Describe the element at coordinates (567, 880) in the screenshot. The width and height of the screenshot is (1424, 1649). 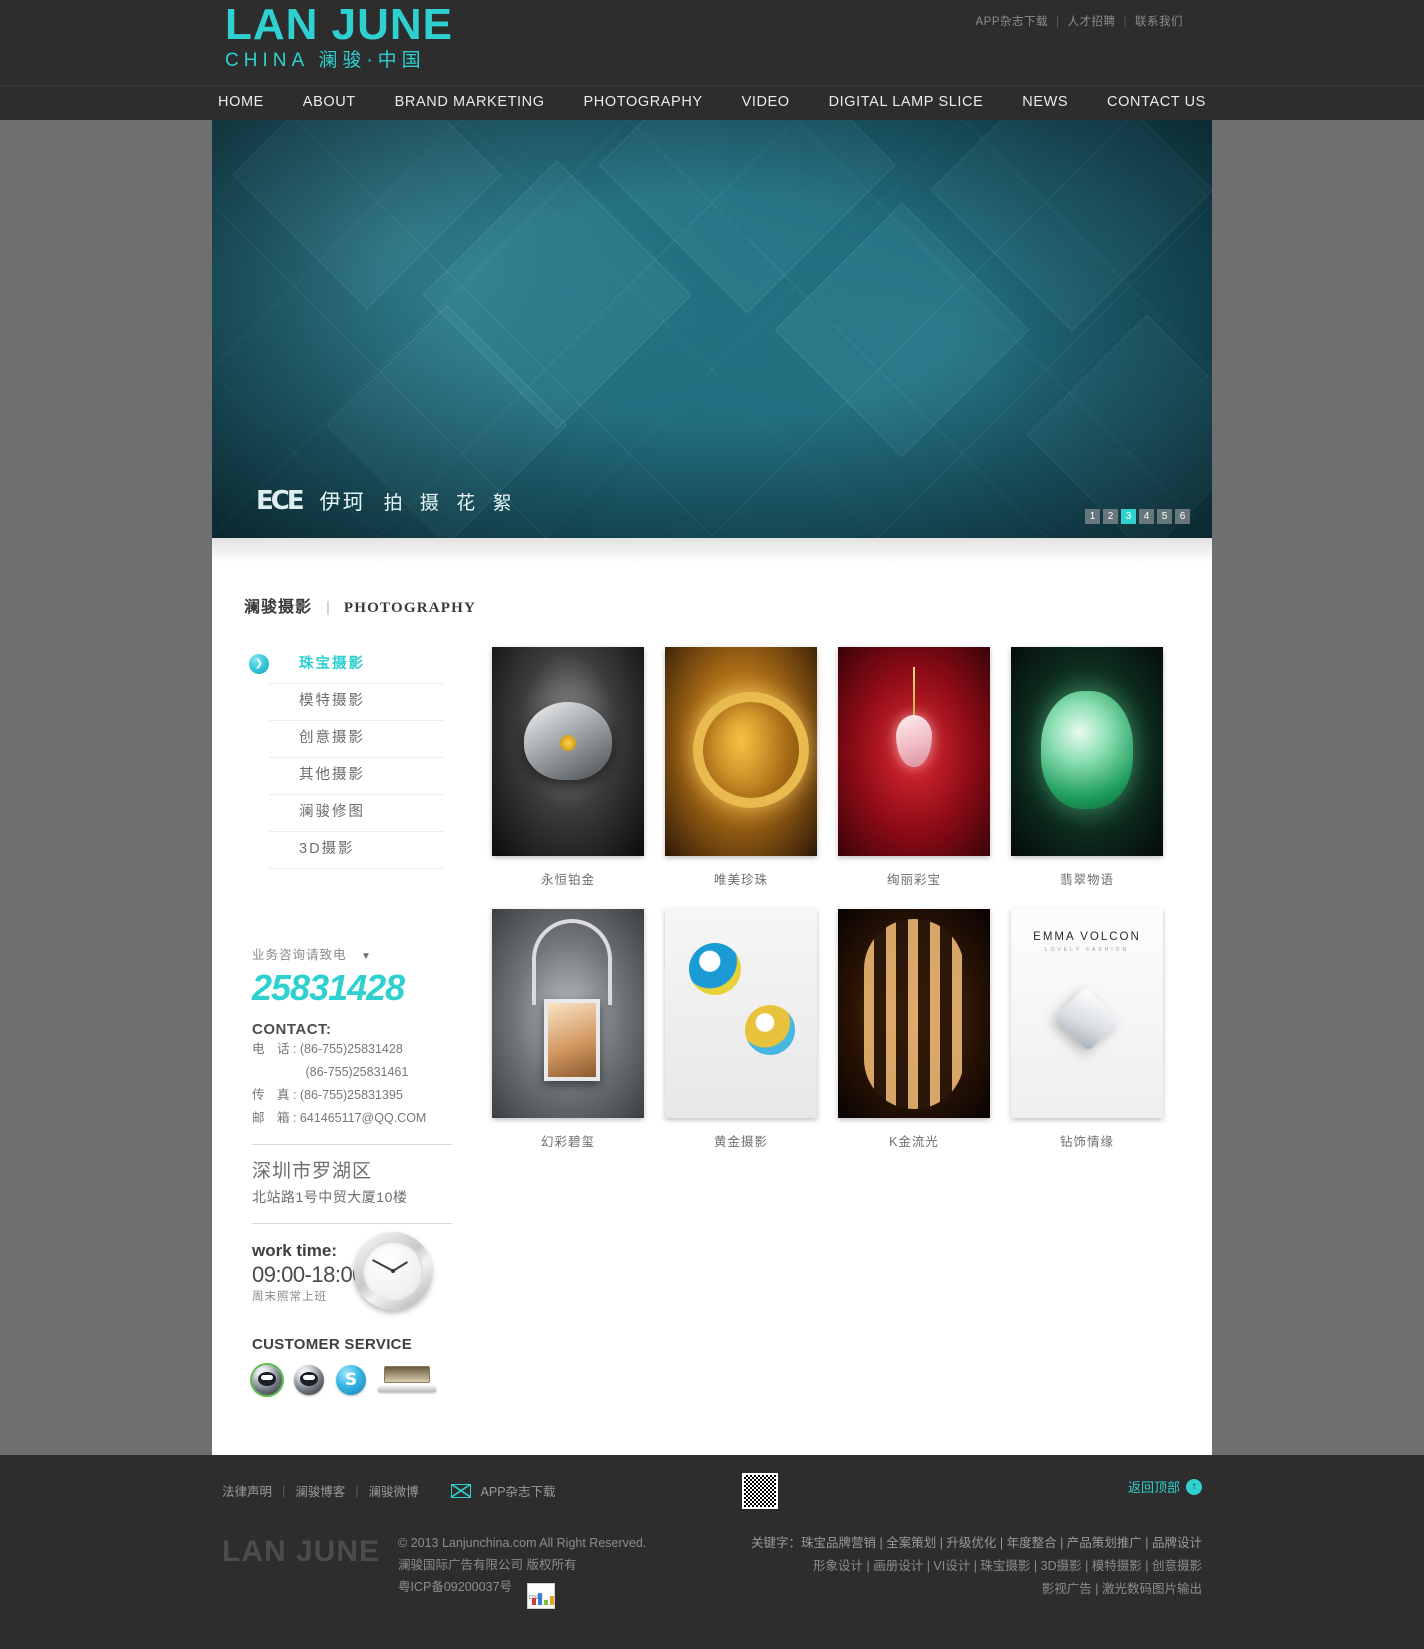
I see `gallery-caption: 永恒铂金` at that location.